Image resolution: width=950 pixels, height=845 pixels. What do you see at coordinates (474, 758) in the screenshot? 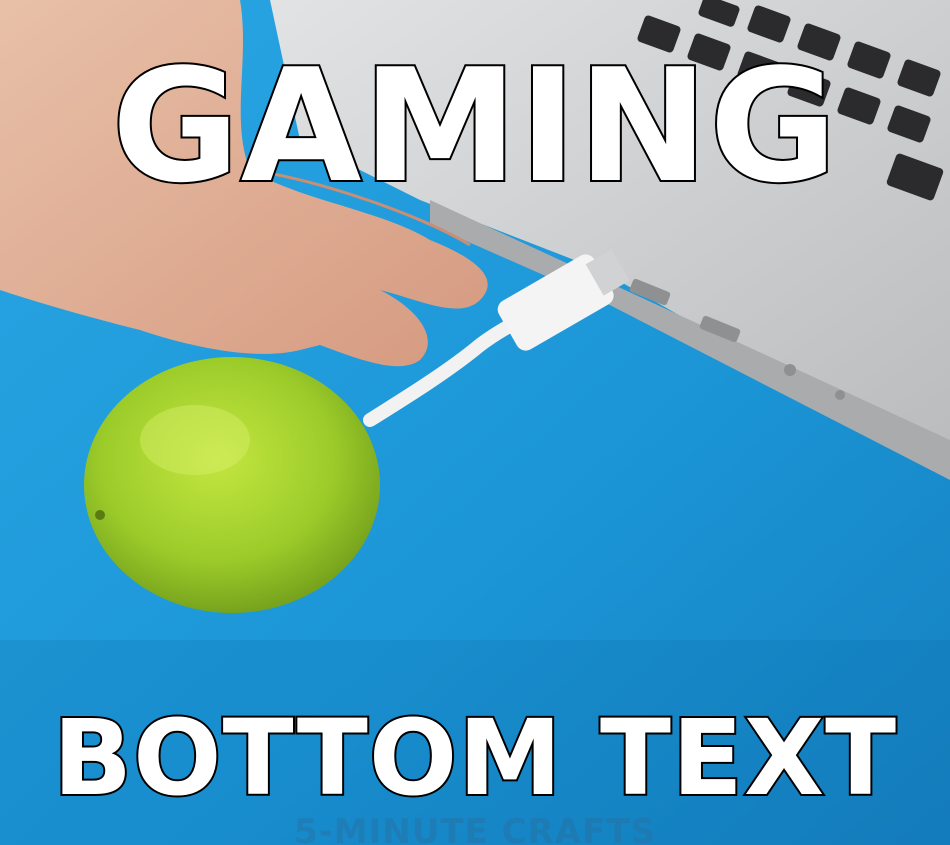
I see `meme-bottom-text: BOTTOM TEXT` at bounding box center [474, 758].